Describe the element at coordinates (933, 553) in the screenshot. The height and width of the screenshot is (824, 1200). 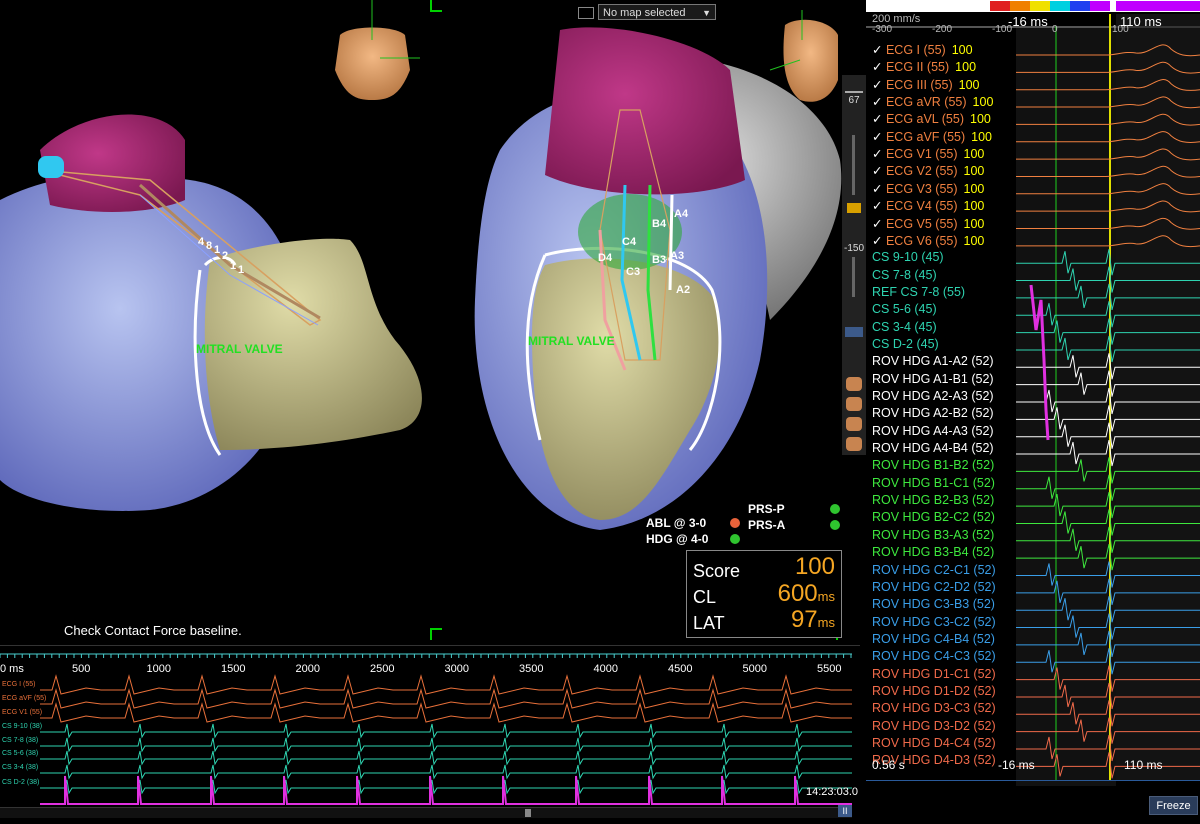
I see `channel-row: ROV HDG B3-B4 (52)` at that location.